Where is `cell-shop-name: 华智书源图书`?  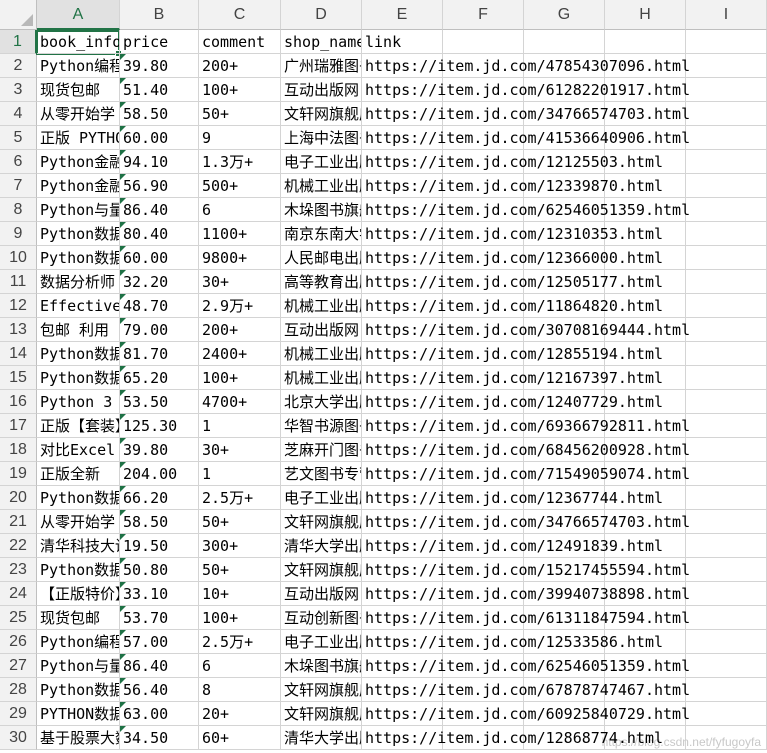
cell-shop-name: 华智书源图书 is located at coordinates (321, 426).